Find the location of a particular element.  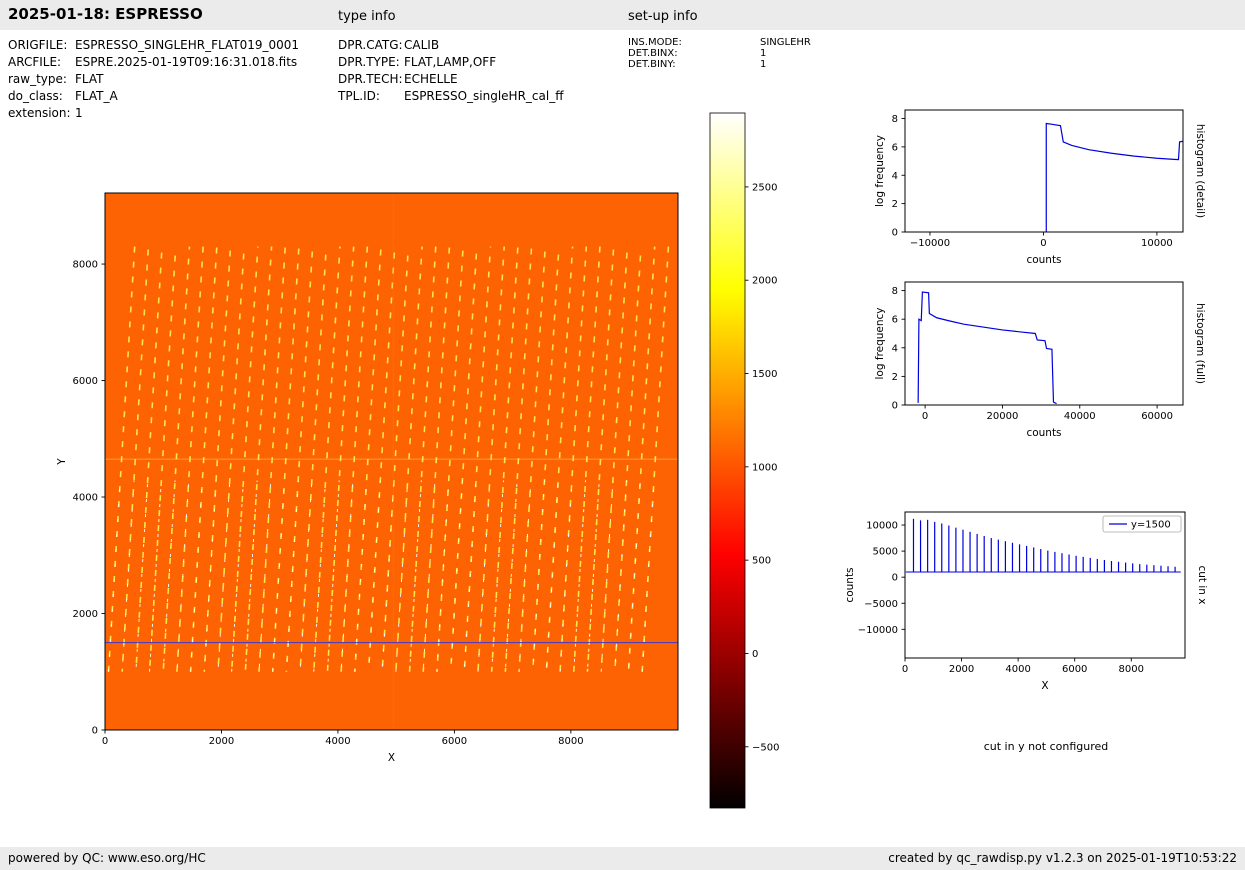

svg-text: 20000 is located at coordinates (1003, 416).